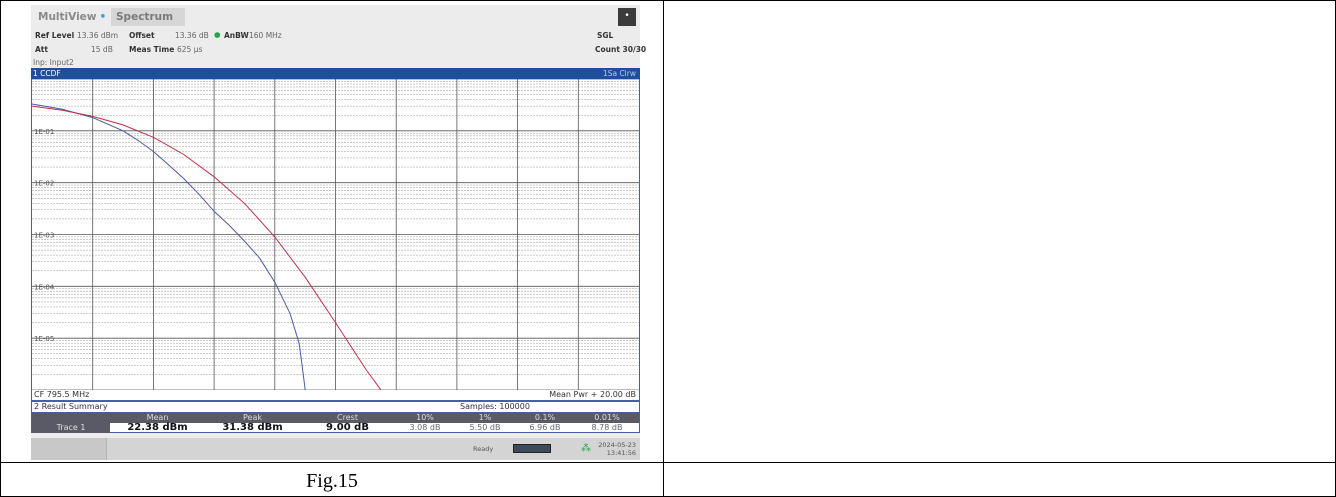 The image size is (1336, 497). Describe the element at coordinates (47, 73) in the screenshot. I see `ccdf-window-title: 1 CCDF` at that location.